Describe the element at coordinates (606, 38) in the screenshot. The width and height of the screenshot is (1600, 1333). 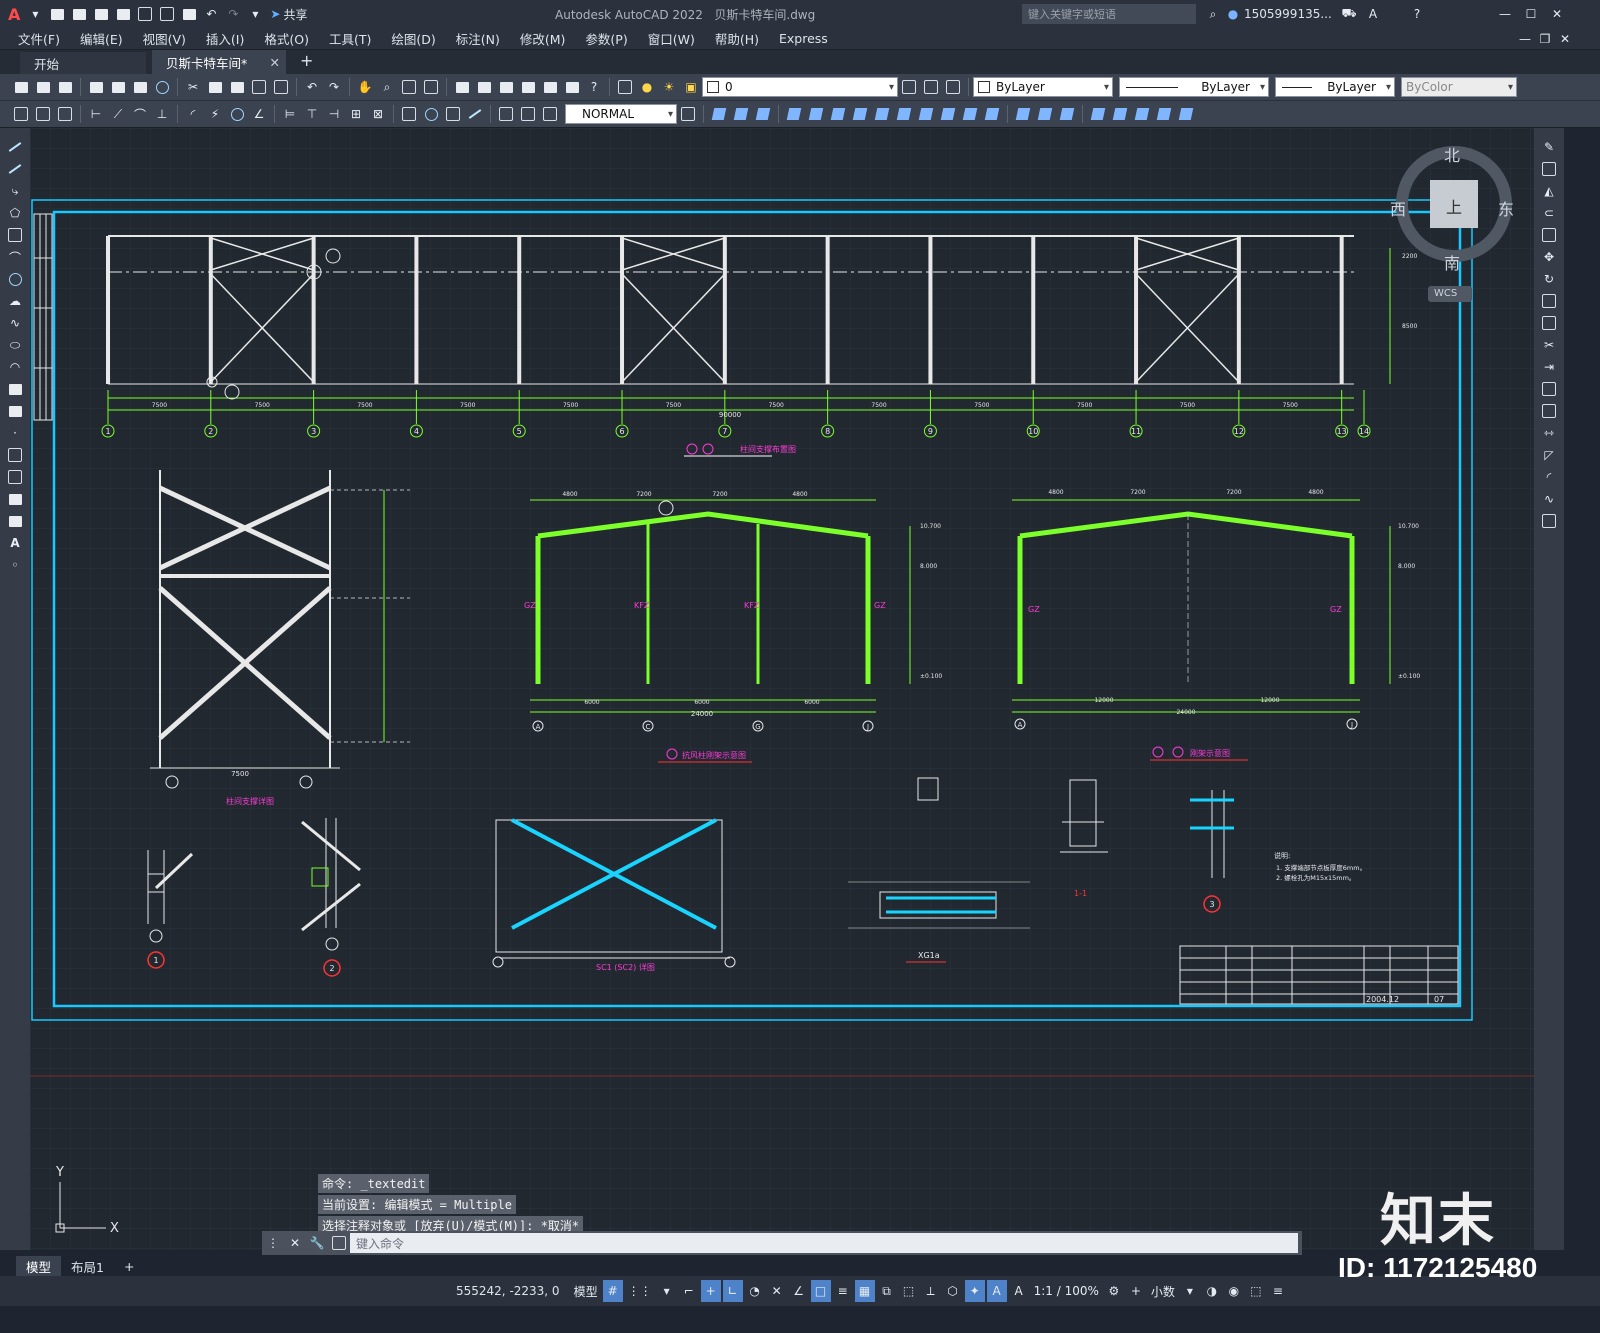
I see `menu-parametric: 参数(P)` at that location.